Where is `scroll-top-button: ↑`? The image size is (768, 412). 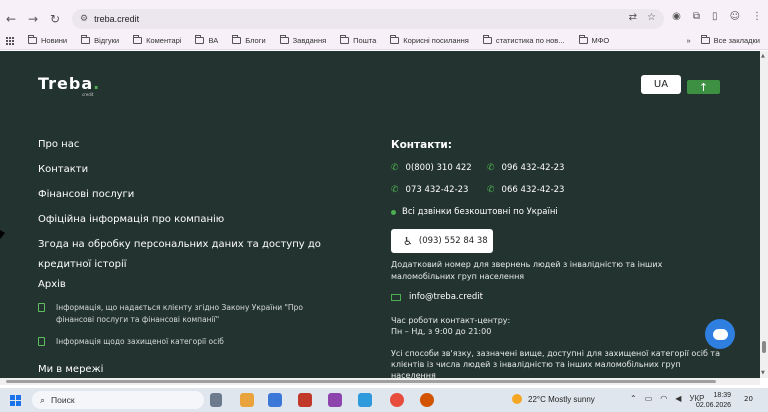 scroll-top-button: ↑ is located at coordinates (703, 87).